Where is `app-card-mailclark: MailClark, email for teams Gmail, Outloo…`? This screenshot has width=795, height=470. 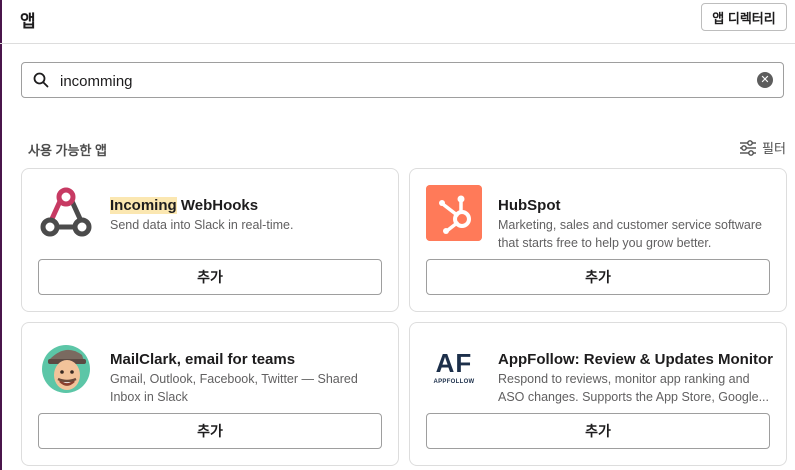 app-card-mailclark: MailClark, email for teams Gmail, Outloo… is located at coordinates (210, 394).